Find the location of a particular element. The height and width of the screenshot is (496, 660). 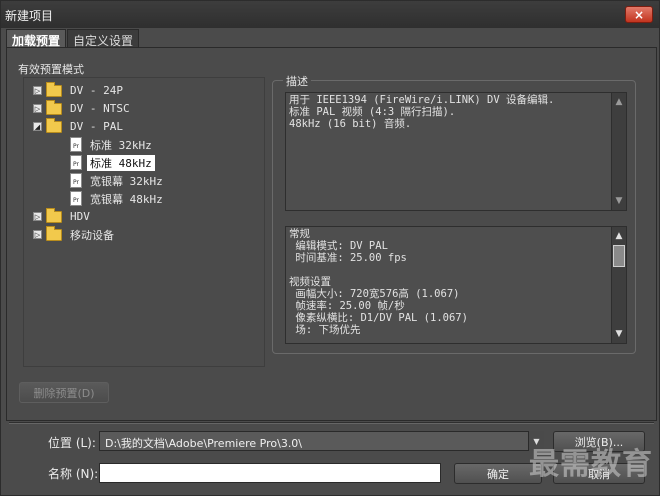

summary-line: 48kHz (16 bit) 音频. is located at coordinates (350, 124).